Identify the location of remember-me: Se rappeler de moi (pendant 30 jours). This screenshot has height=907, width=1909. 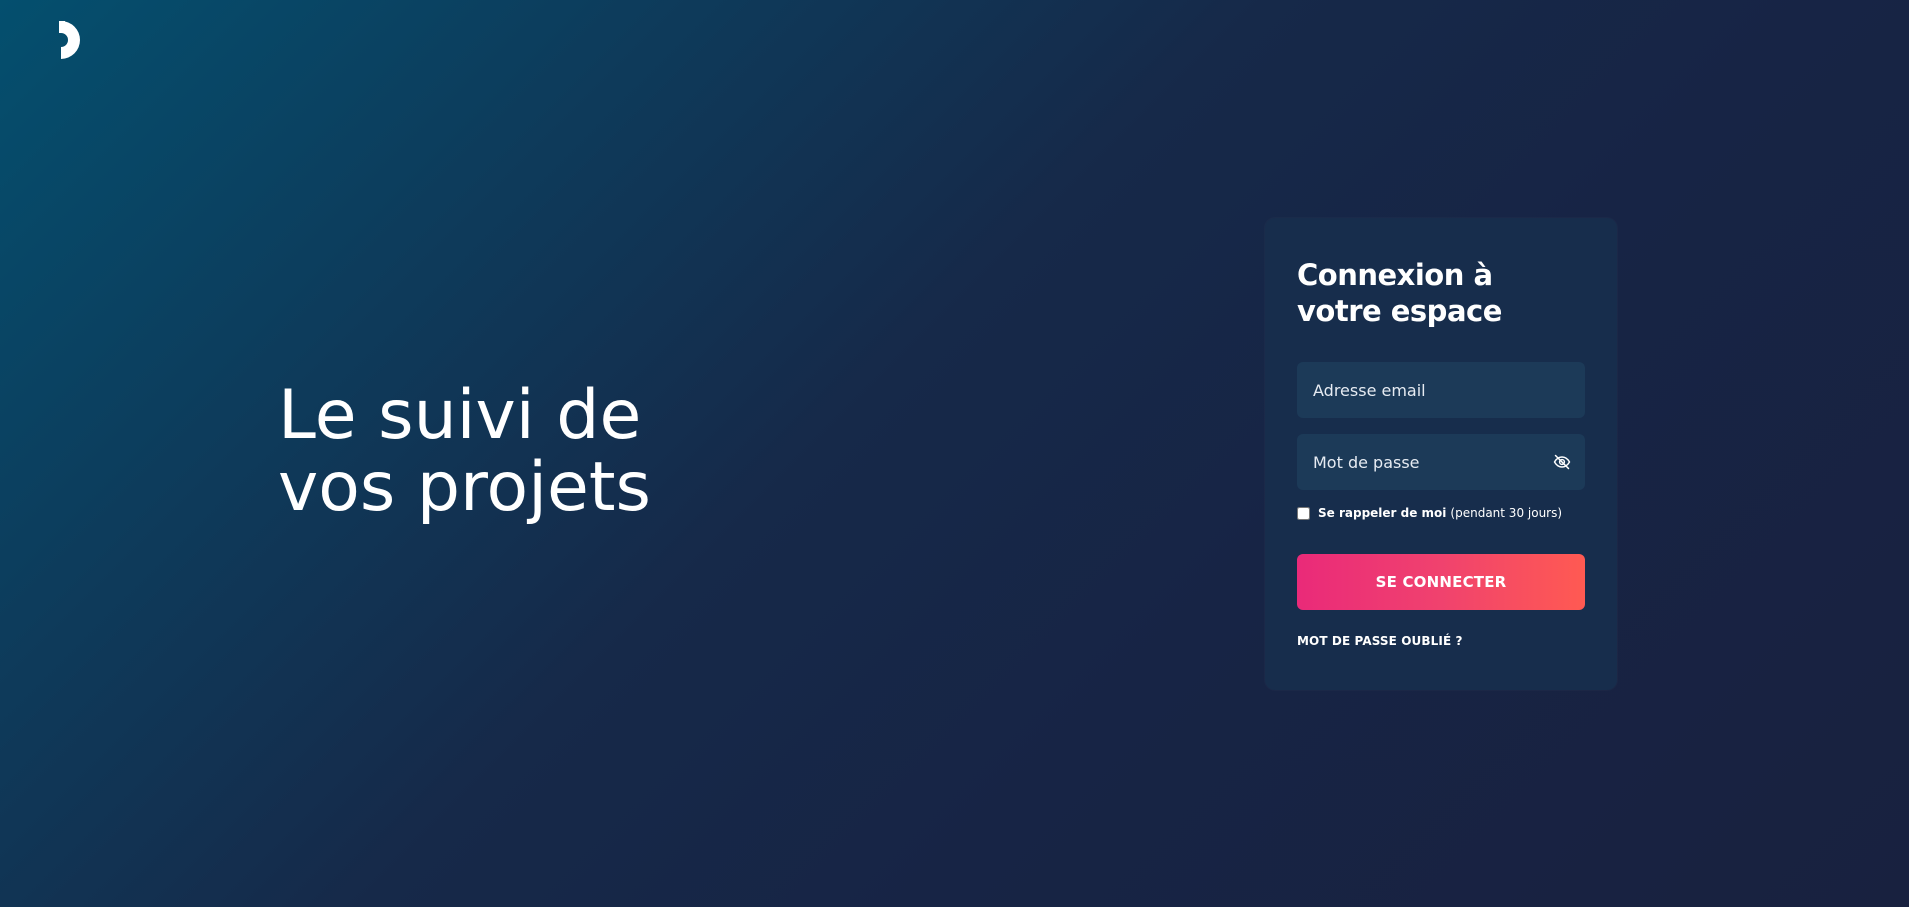
(1429, 513).